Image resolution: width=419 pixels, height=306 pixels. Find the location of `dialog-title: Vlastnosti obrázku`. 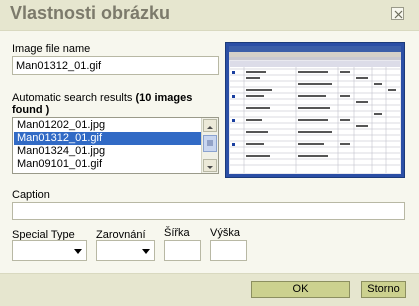

dialog-title: Vlastnosti obrázku is located at coordinates (90, 13).